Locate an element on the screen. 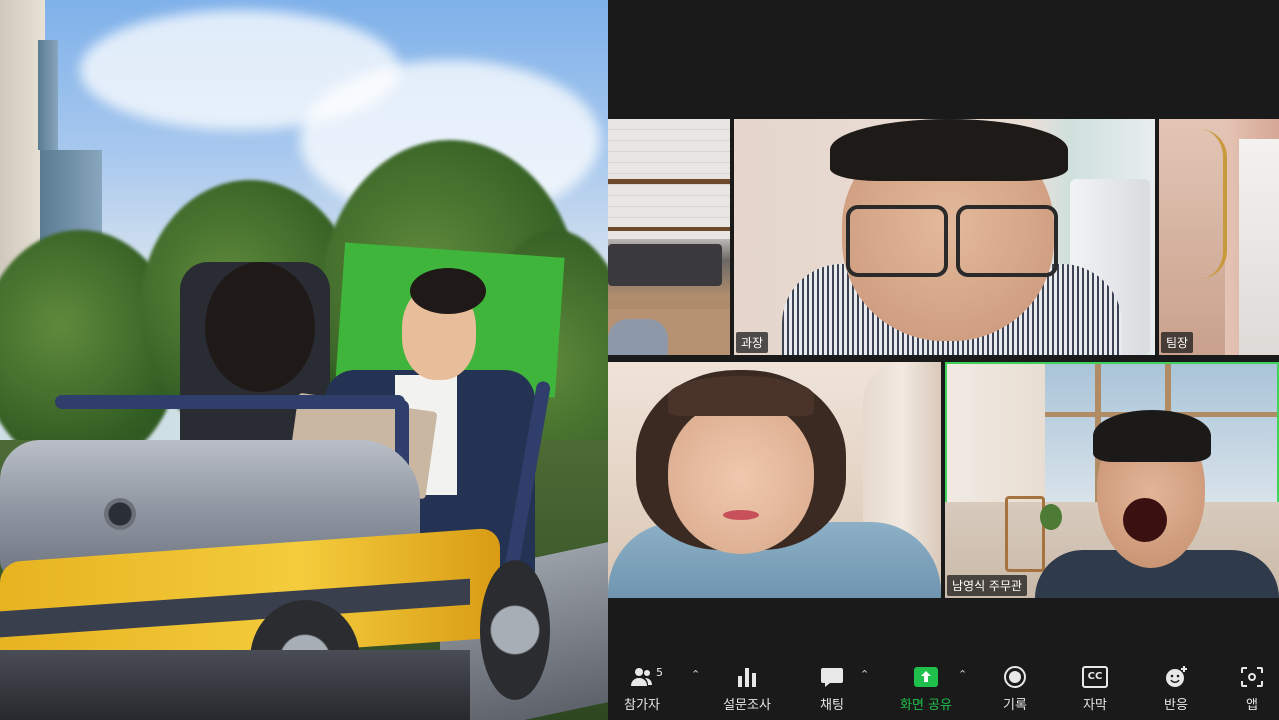  participant-tile: 팀장 is located at coordinates (1219, 237).